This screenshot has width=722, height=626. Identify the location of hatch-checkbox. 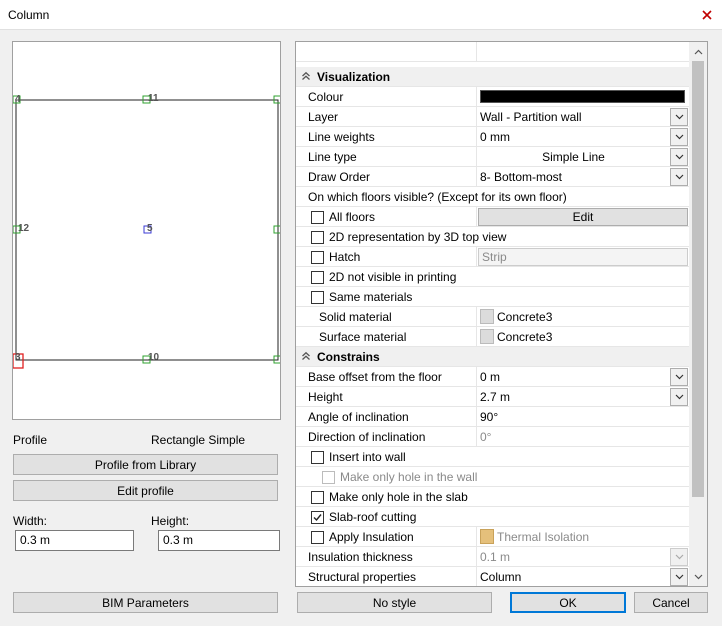
(317, 257).